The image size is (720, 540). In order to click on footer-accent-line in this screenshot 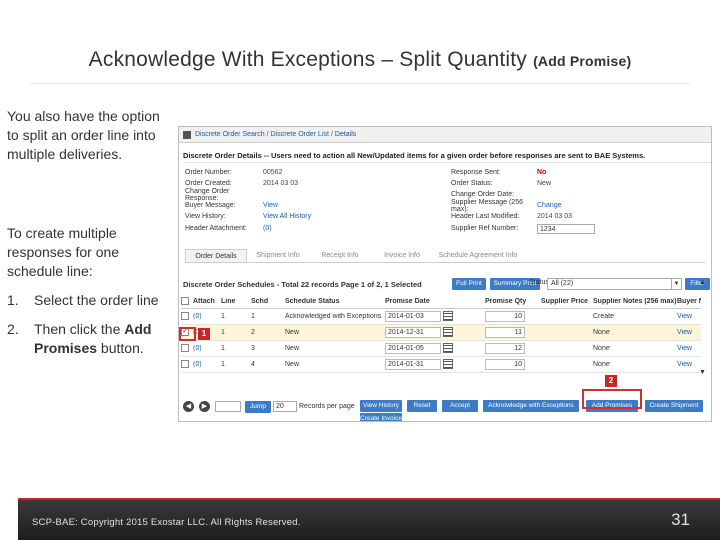, I will do `click(369, 499)`.